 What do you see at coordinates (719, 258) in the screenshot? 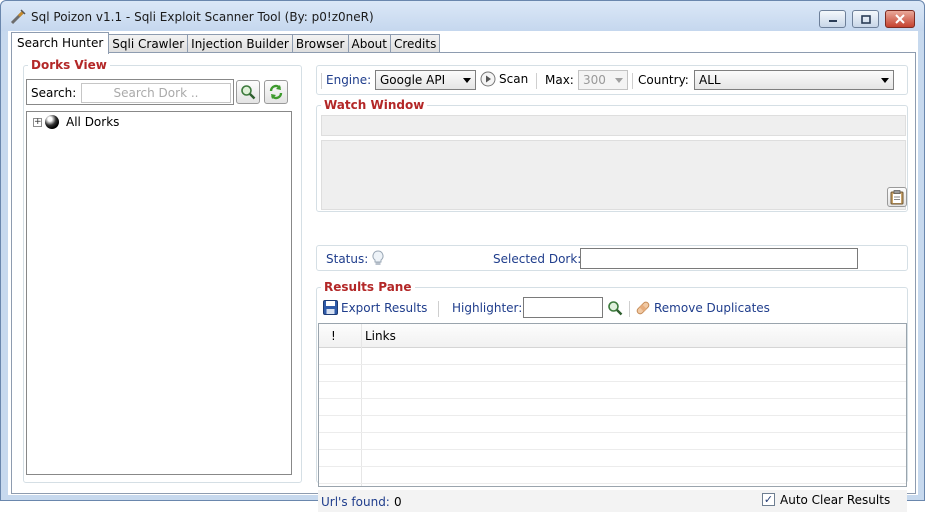
I see `selected-dork-field` at bounding box center [719, 258].